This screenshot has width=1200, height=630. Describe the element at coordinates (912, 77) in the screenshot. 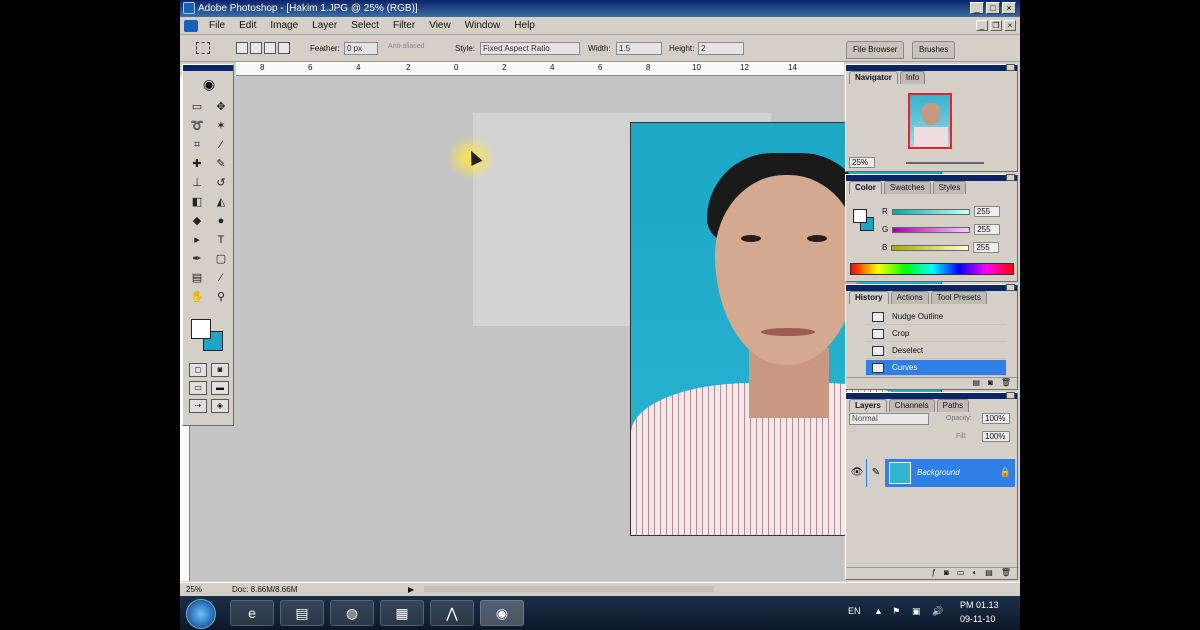

I see `tab-info: Info` at that location.